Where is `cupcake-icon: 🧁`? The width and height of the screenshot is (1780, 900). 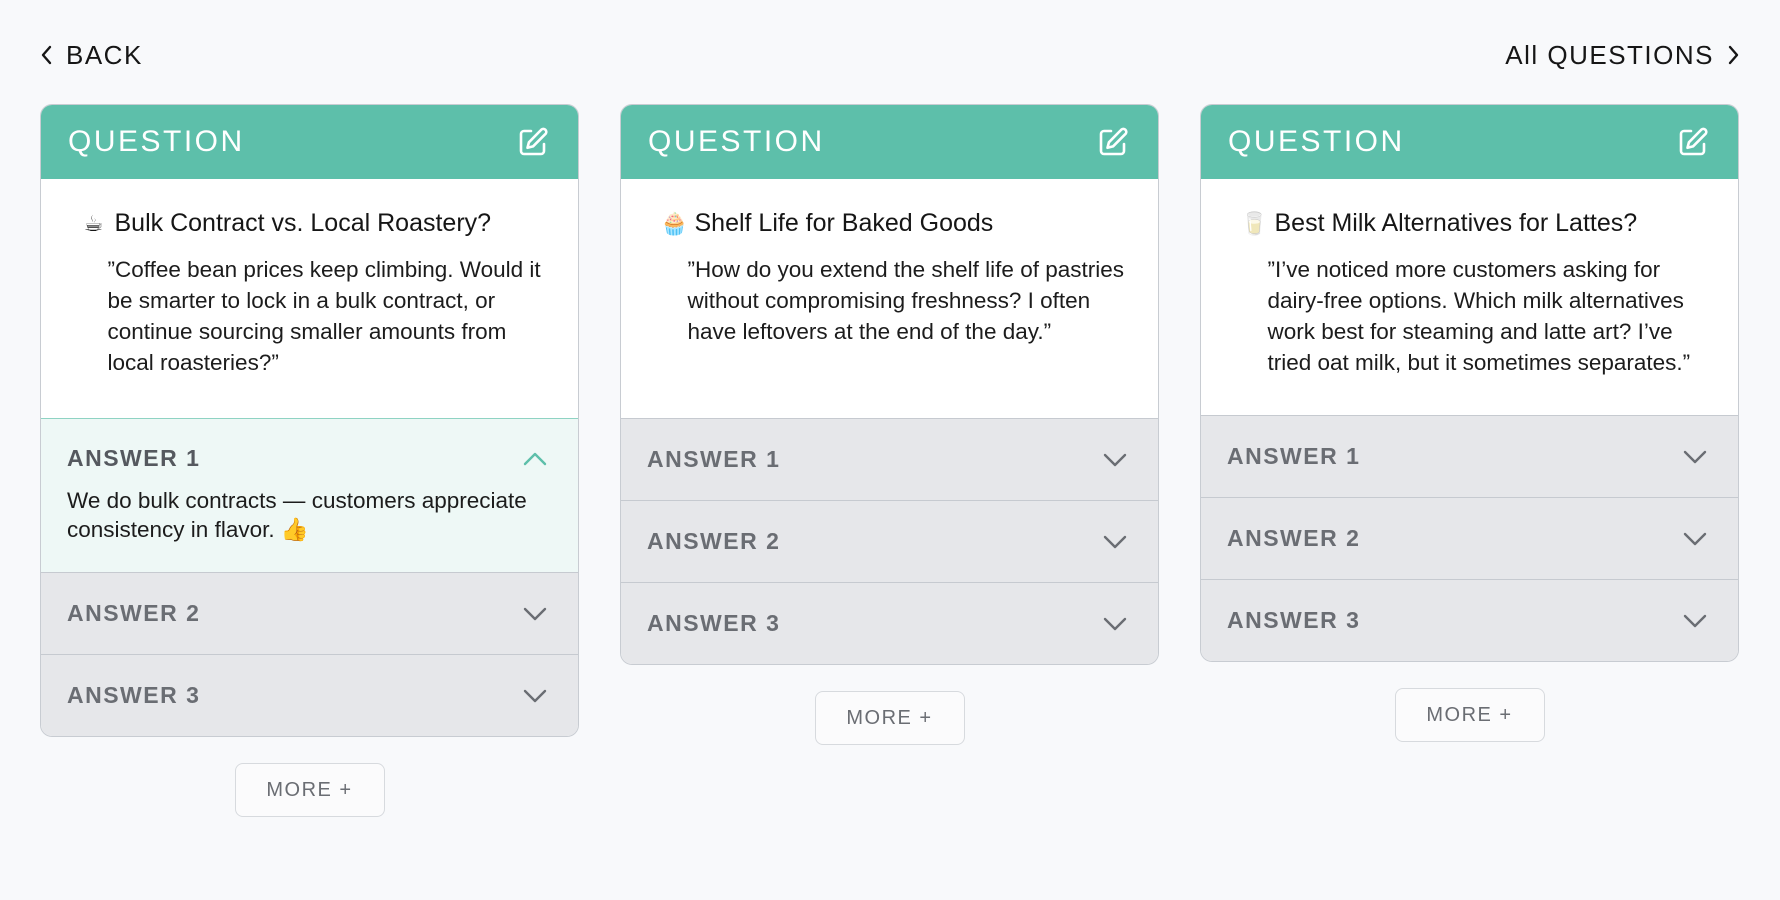 cupcake-icon: 🧁 is located at coordinates (674, 223).